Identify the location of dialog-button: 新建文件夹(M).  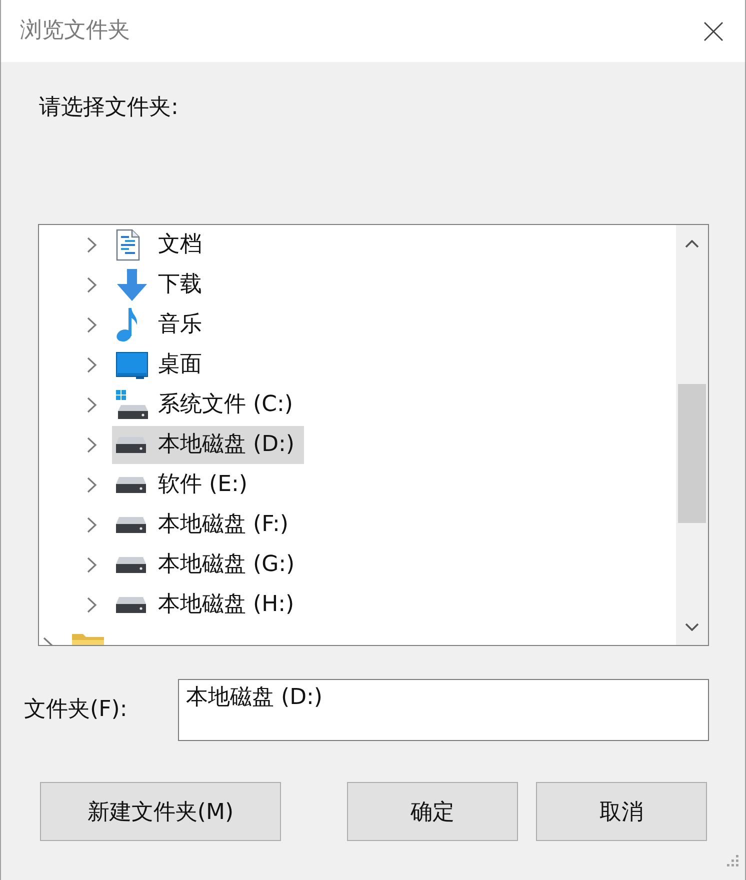
(160, 811).